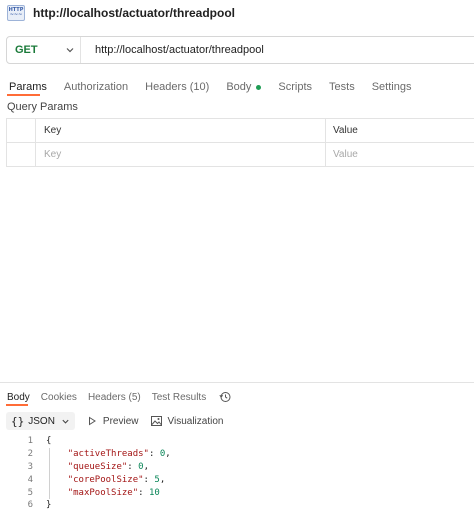  I want to click on response-tab-body: Body, so click(18, 397).